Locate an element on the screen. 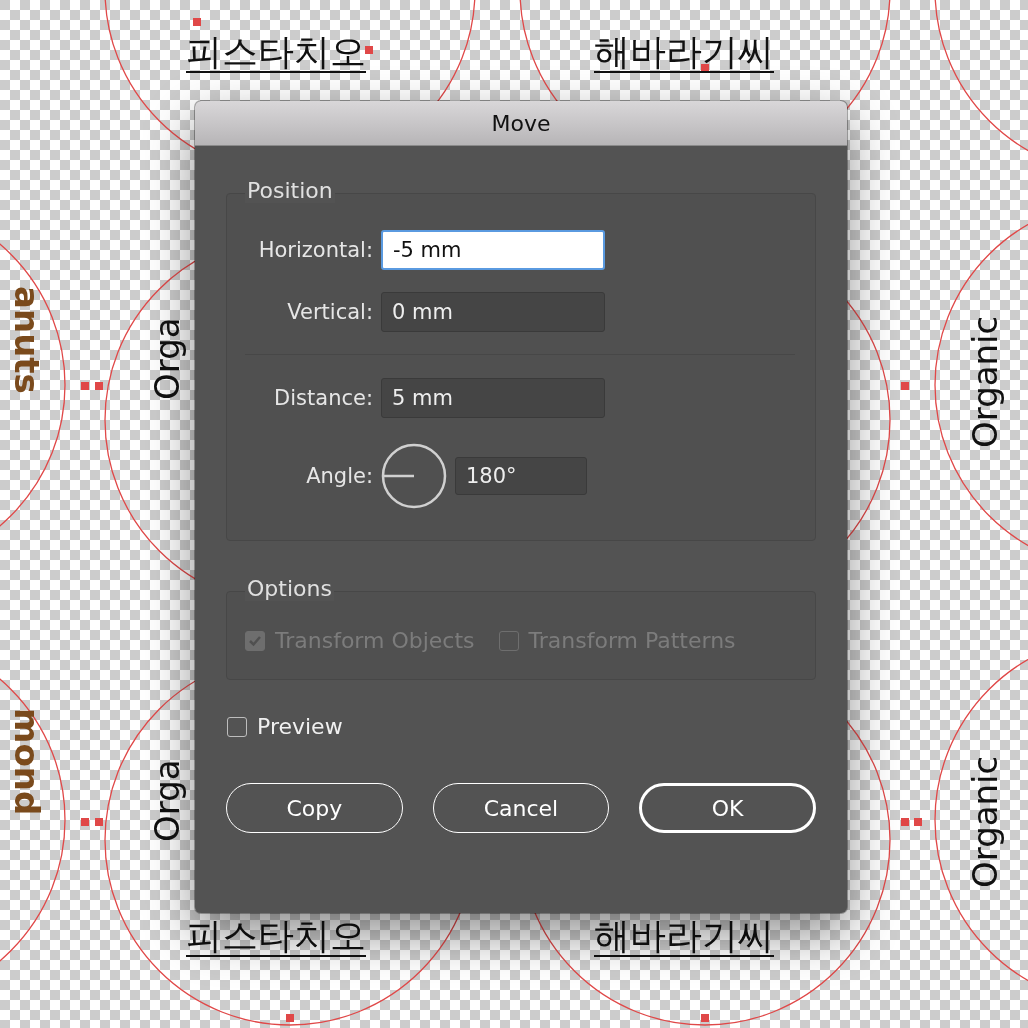 The image size is (1028, 1028). field-label: Angle: is located at coordinates (339, 476).